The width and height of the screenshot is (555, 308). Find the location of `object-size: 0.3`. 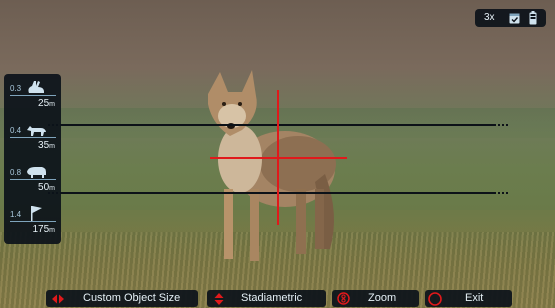

object-size: 0.3 is located at coordinates (16, 88).